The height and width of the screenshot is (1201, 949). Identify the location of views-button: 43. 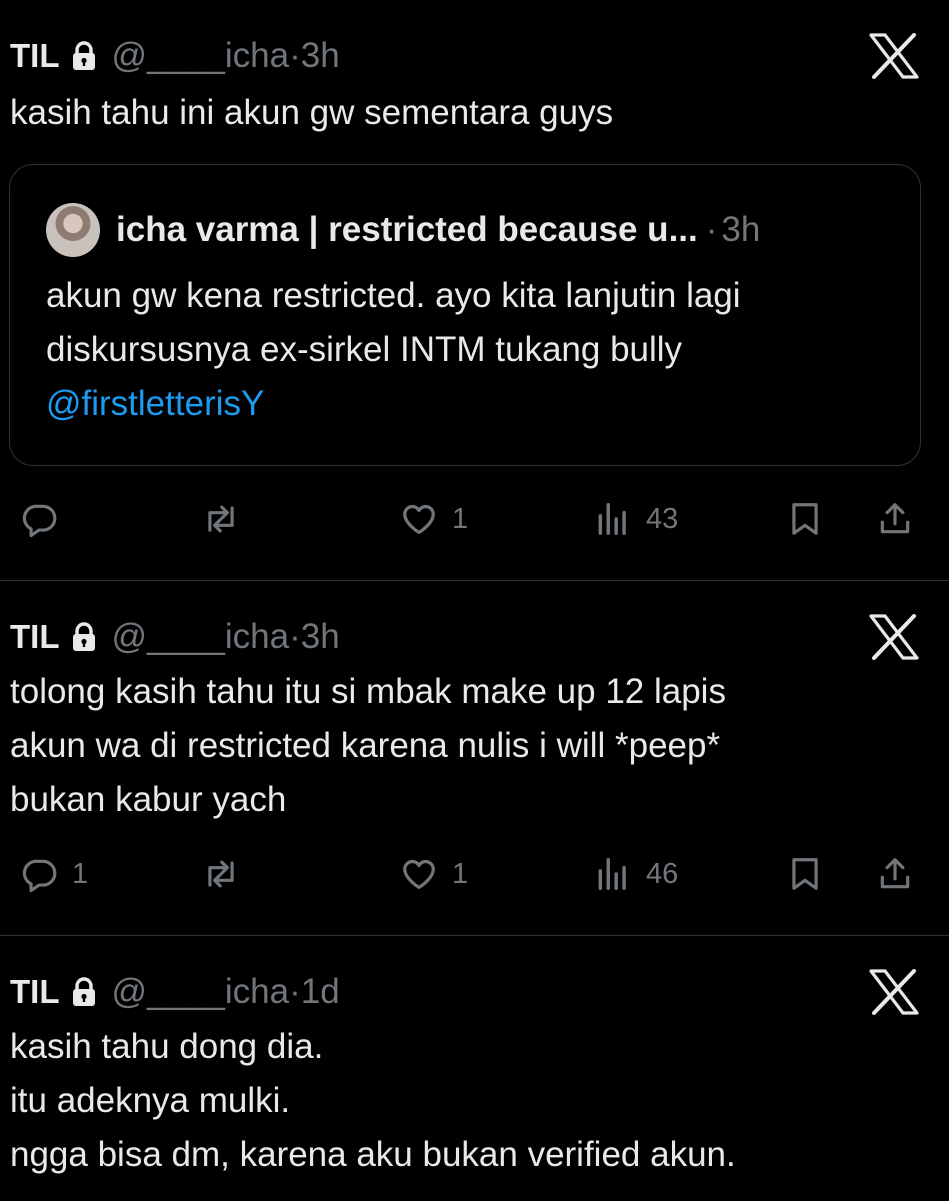
(636, 519).